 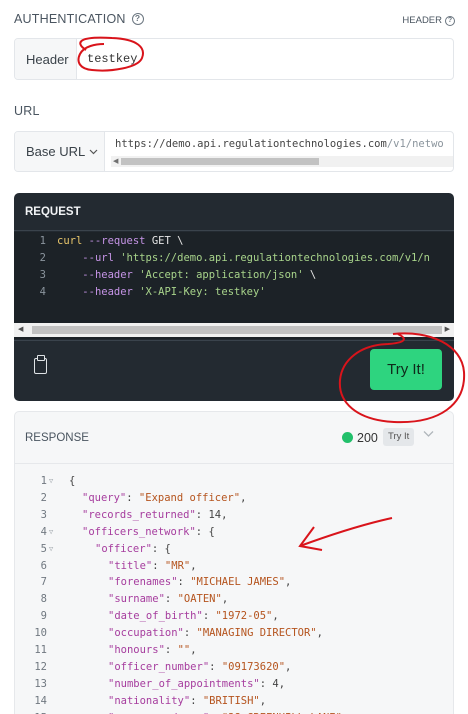 I want to click on header-help-icon: ?, so click(x=450, y=20).